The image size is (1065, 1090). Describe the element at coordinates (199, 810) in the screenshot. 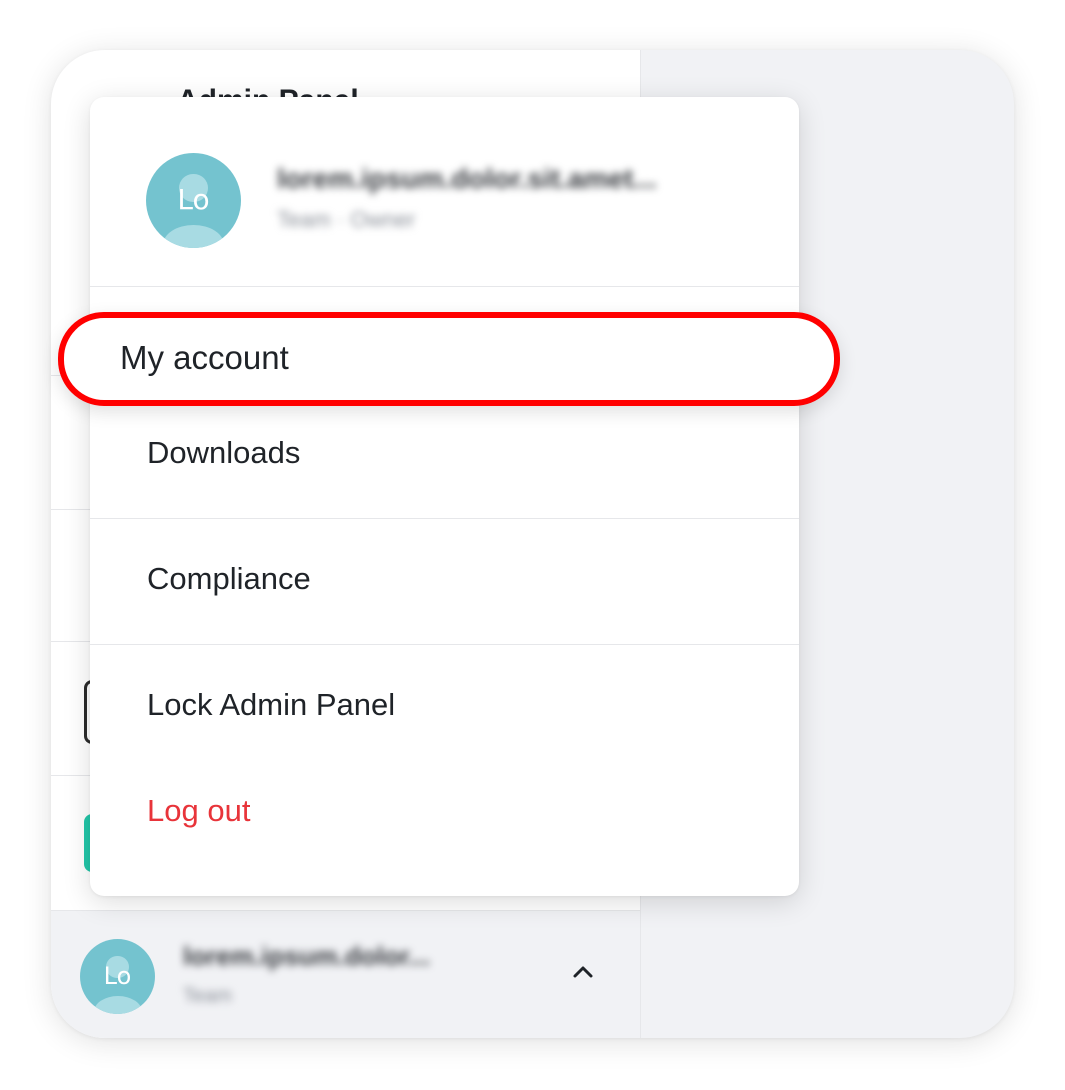

I see `menu-item-label: Log out` at that location.